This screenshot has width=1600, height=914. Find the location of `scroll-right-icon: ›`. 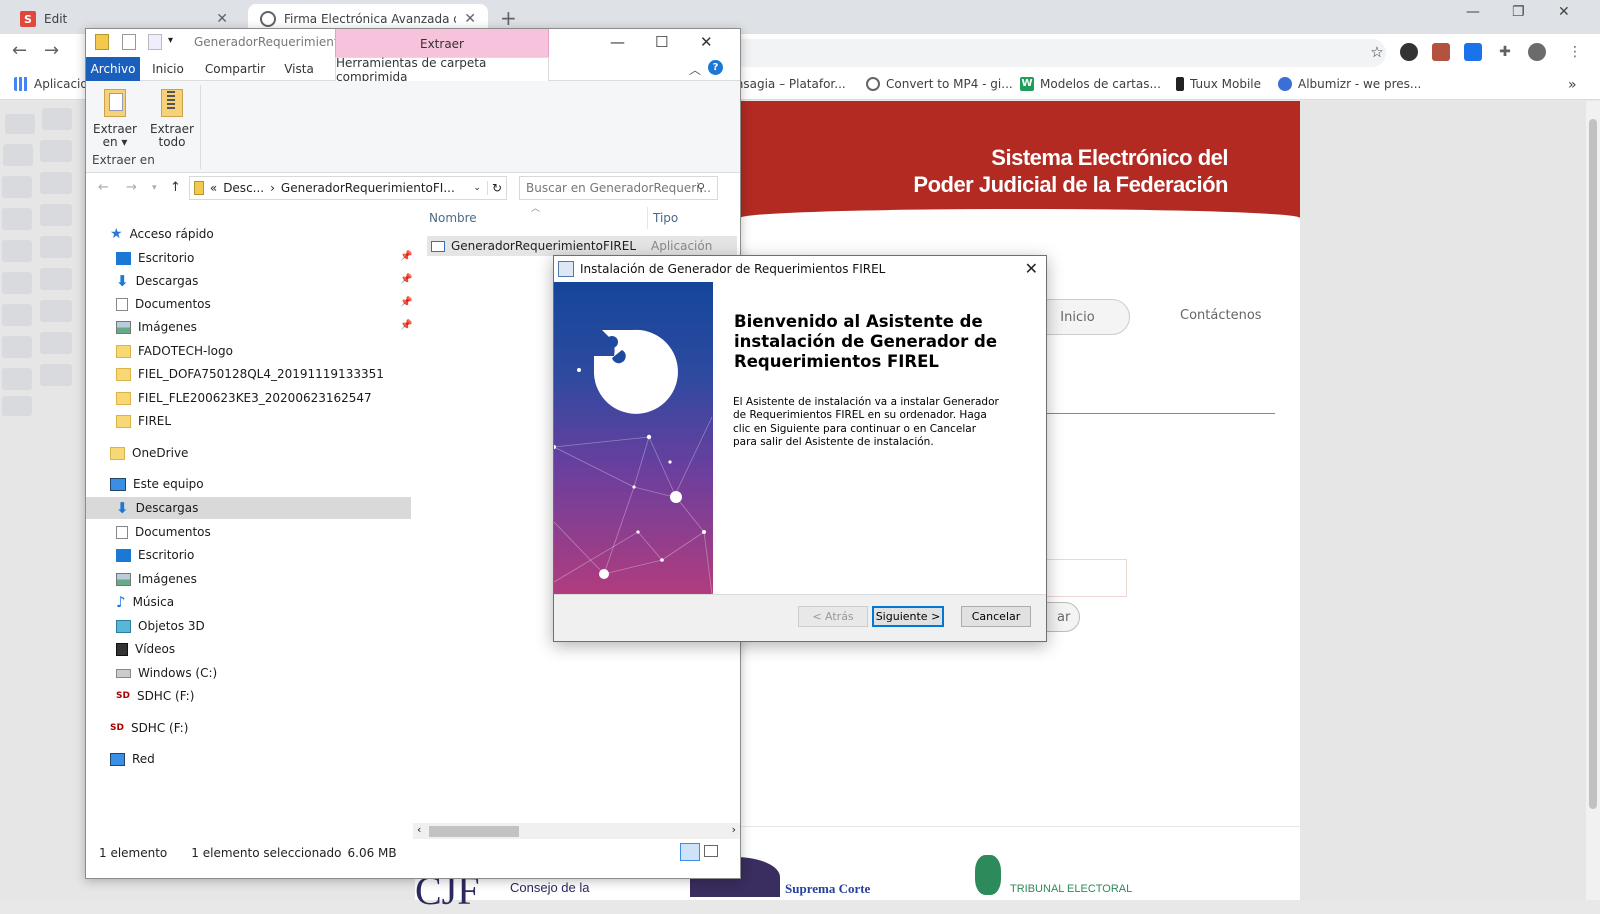

scroll-right-icon: › is located at coordinates (734, 829).